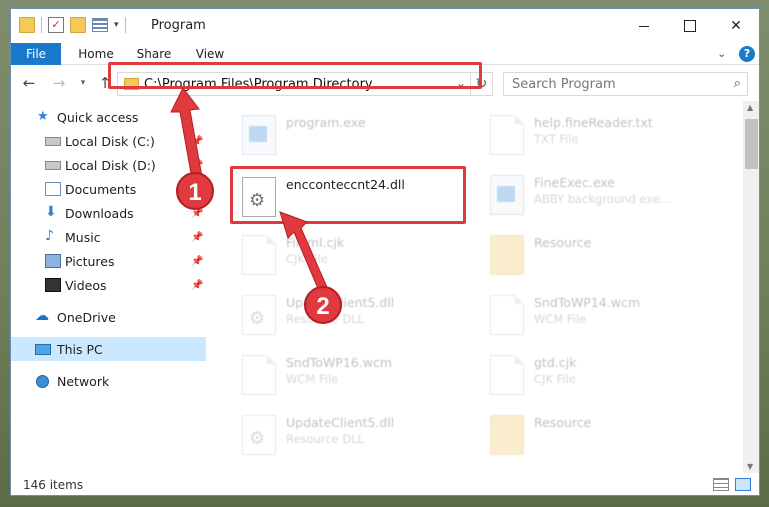 The width and height of the screenshot is (769, 507). I want to click on sidebar-item-label: Local Disk (D:), so click(110, 165).